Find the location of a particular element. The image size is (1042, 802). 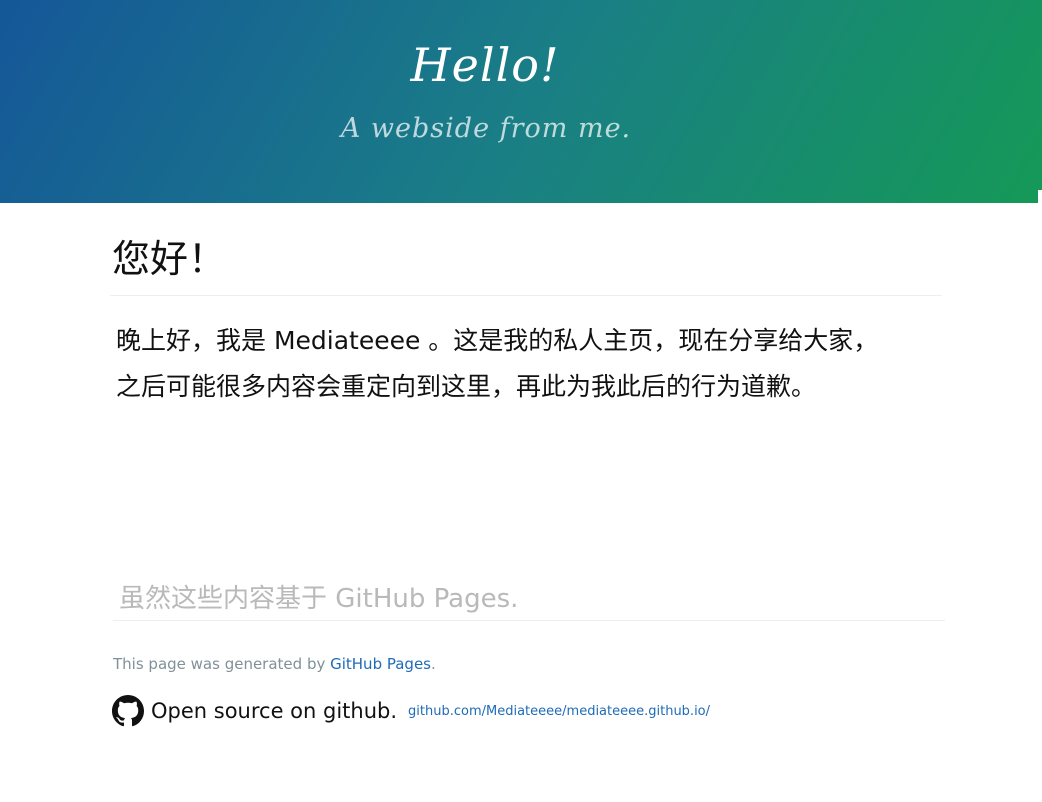

generated-prefix: This page was generated by is located at coordinates (222, 664).